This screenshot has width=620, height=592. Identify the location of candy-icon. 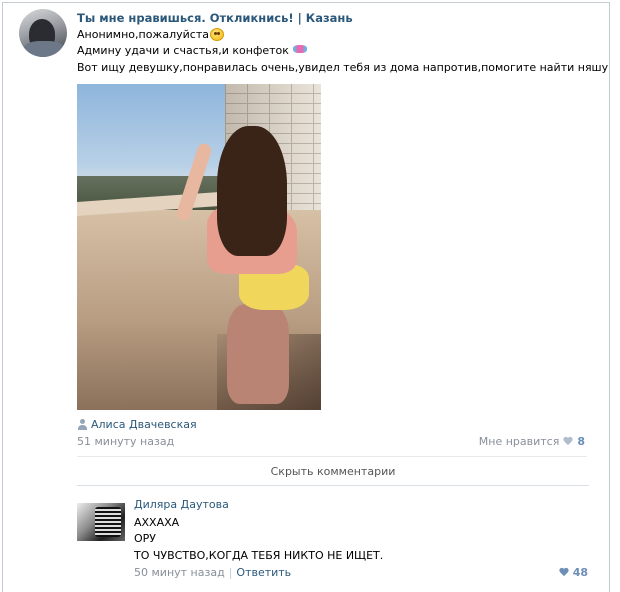
(300, 49).